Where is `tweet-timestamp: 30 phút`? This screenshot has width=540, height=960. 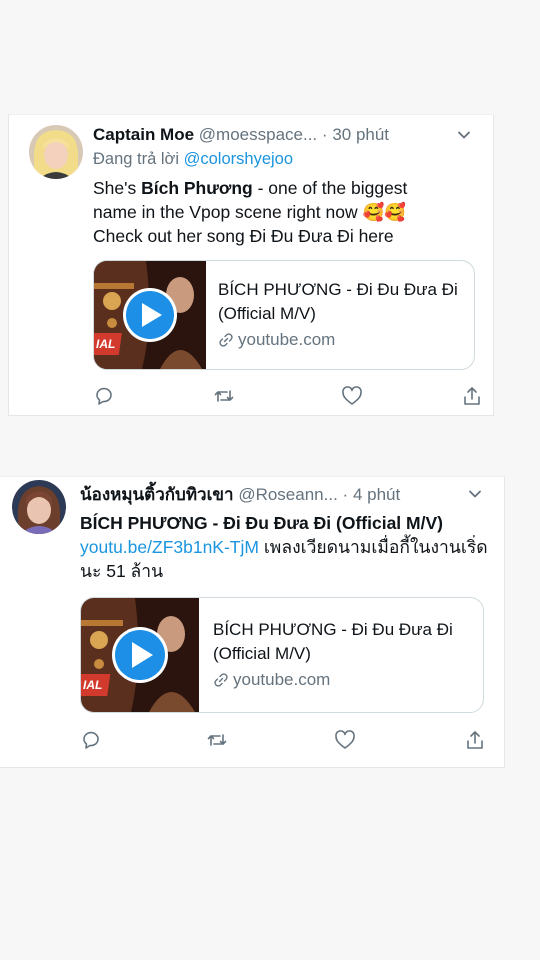
tweet-timestamp: 30 phút is located at coordinates (360, 134).